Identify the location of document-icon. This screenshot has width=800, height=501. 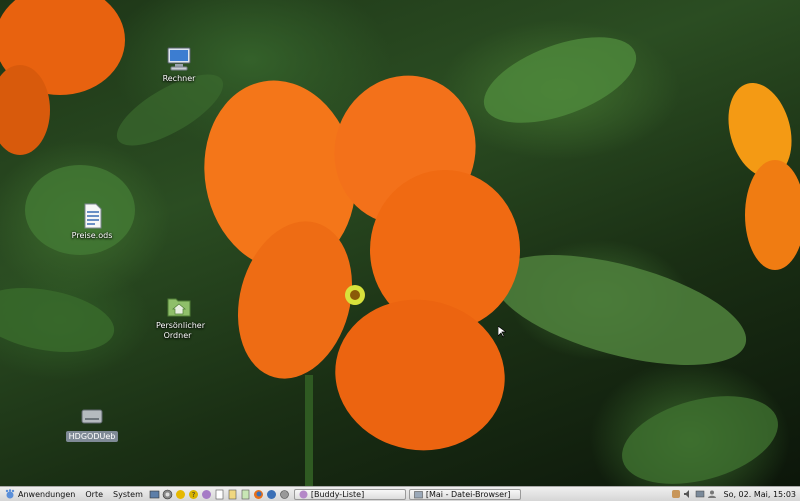
(232, 494).